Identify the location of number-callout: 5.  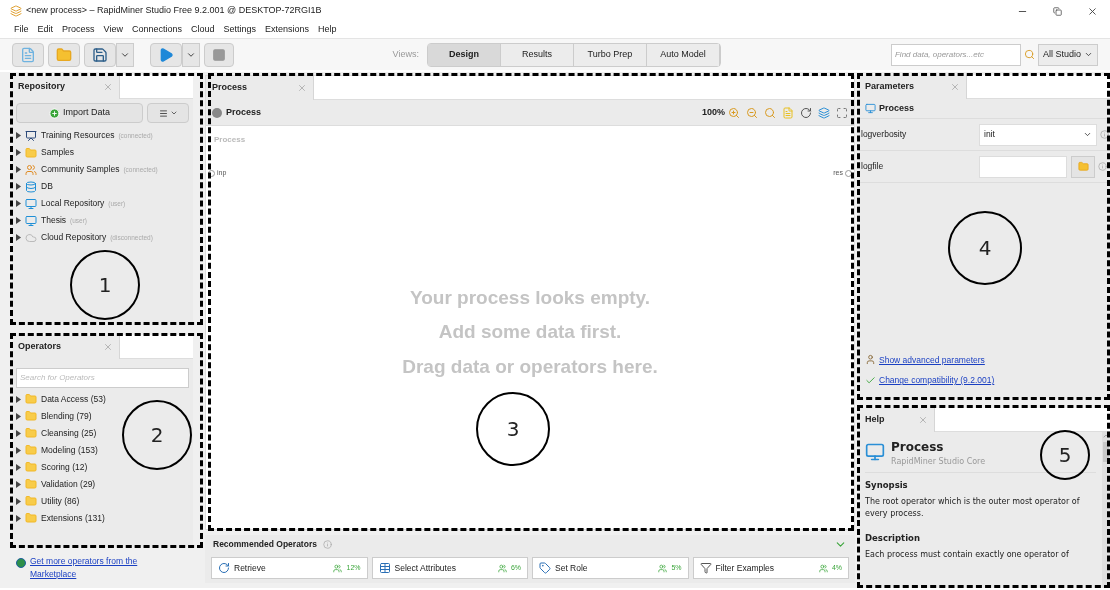
(1065, 455).